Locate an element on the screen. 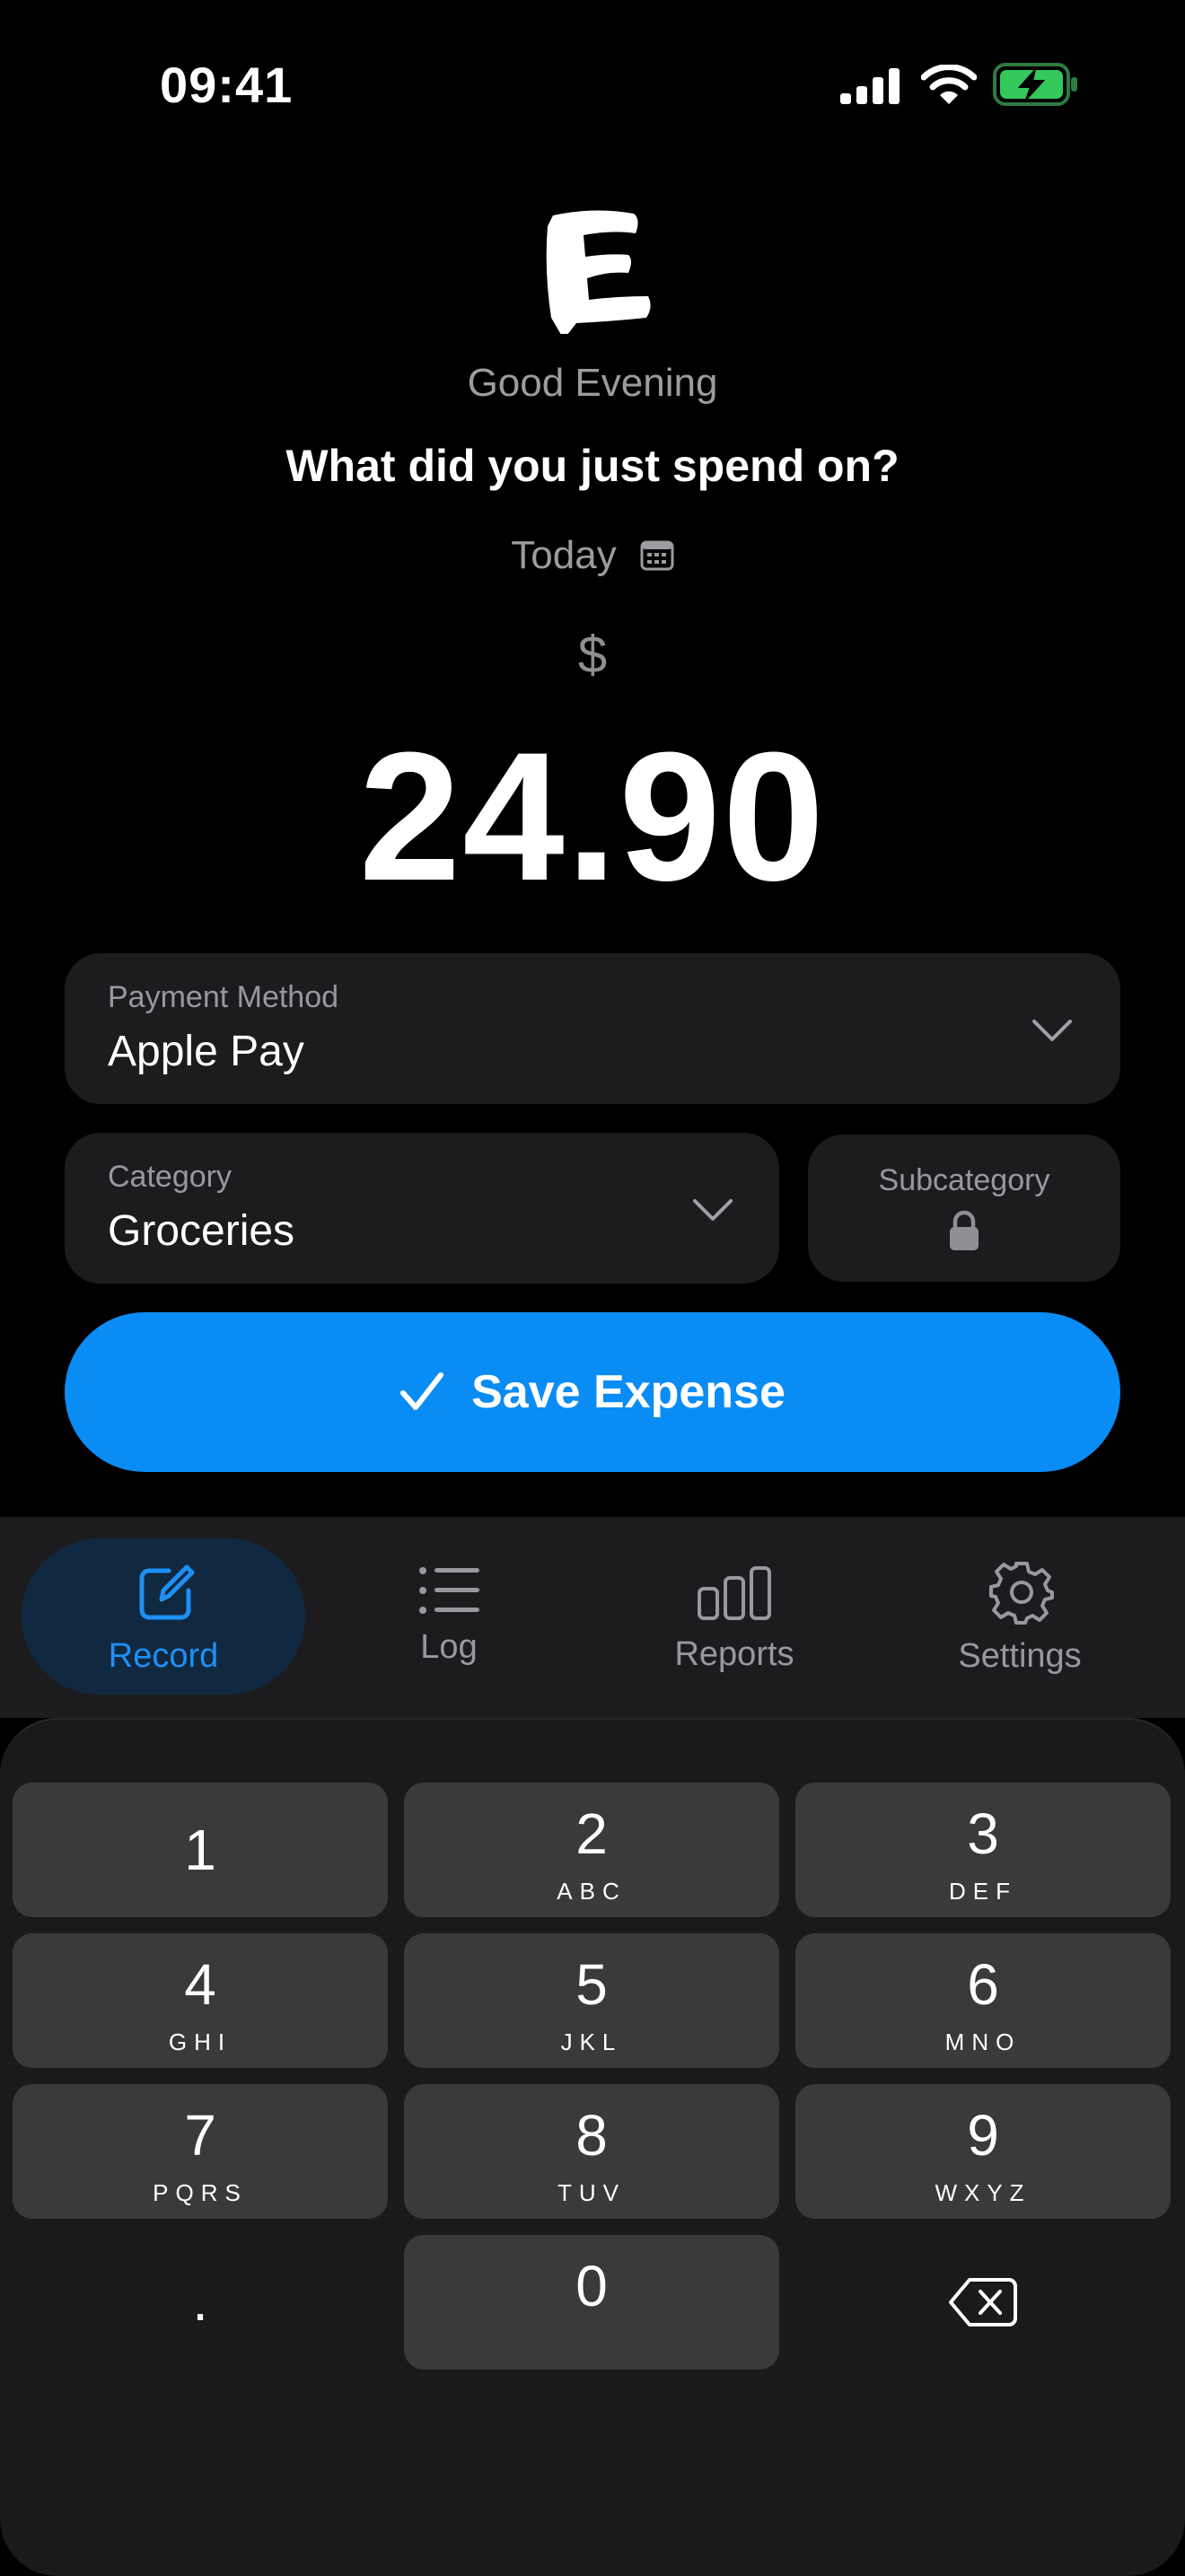 Image resolution: width=1185 pixels, height=2576 pixels. key-5: 5 JKL is located at coordinates (591, 2000).